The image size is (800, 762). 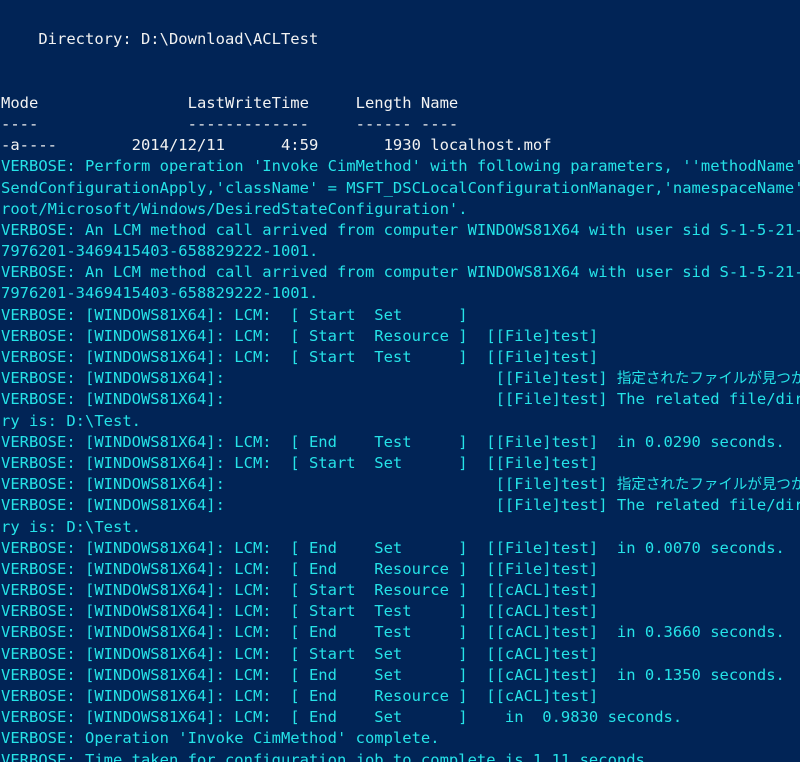 I want to click on verbose-file-related-2b: ry is: D:\Test., so click(x=400, y=527).